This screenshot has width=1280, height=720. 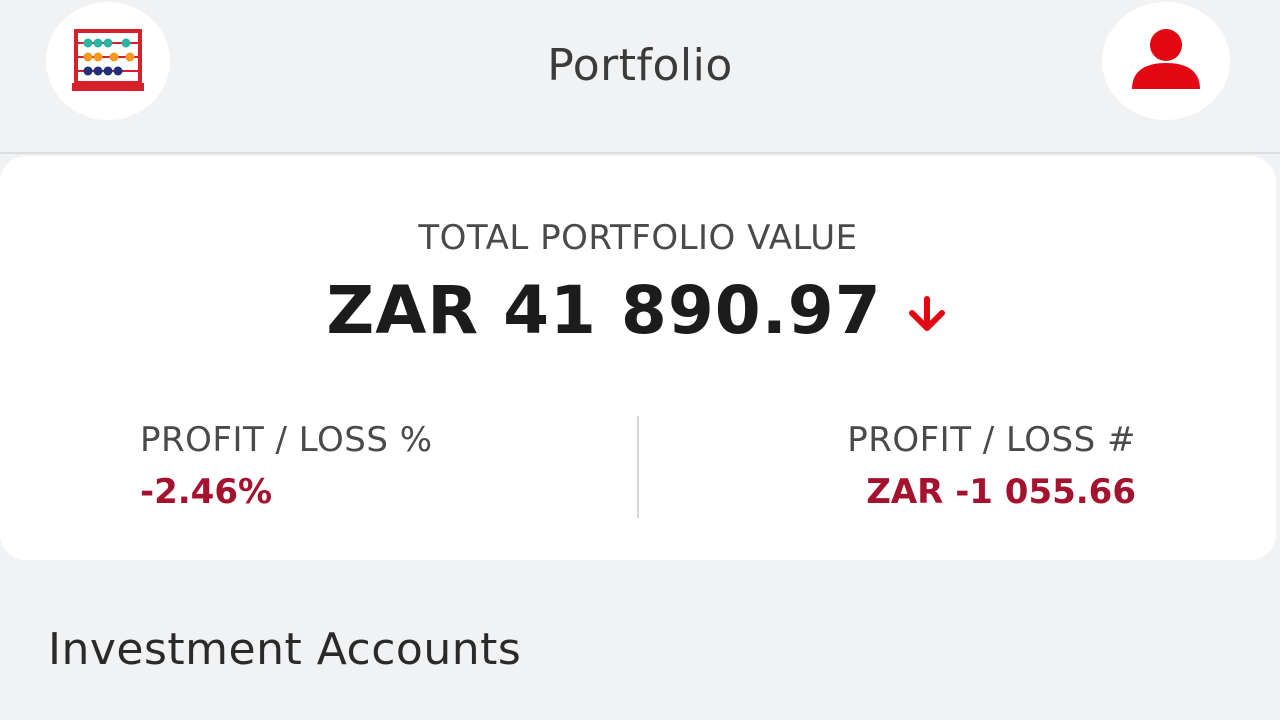 I want to click on column-divider, so click(x=638, y=467).